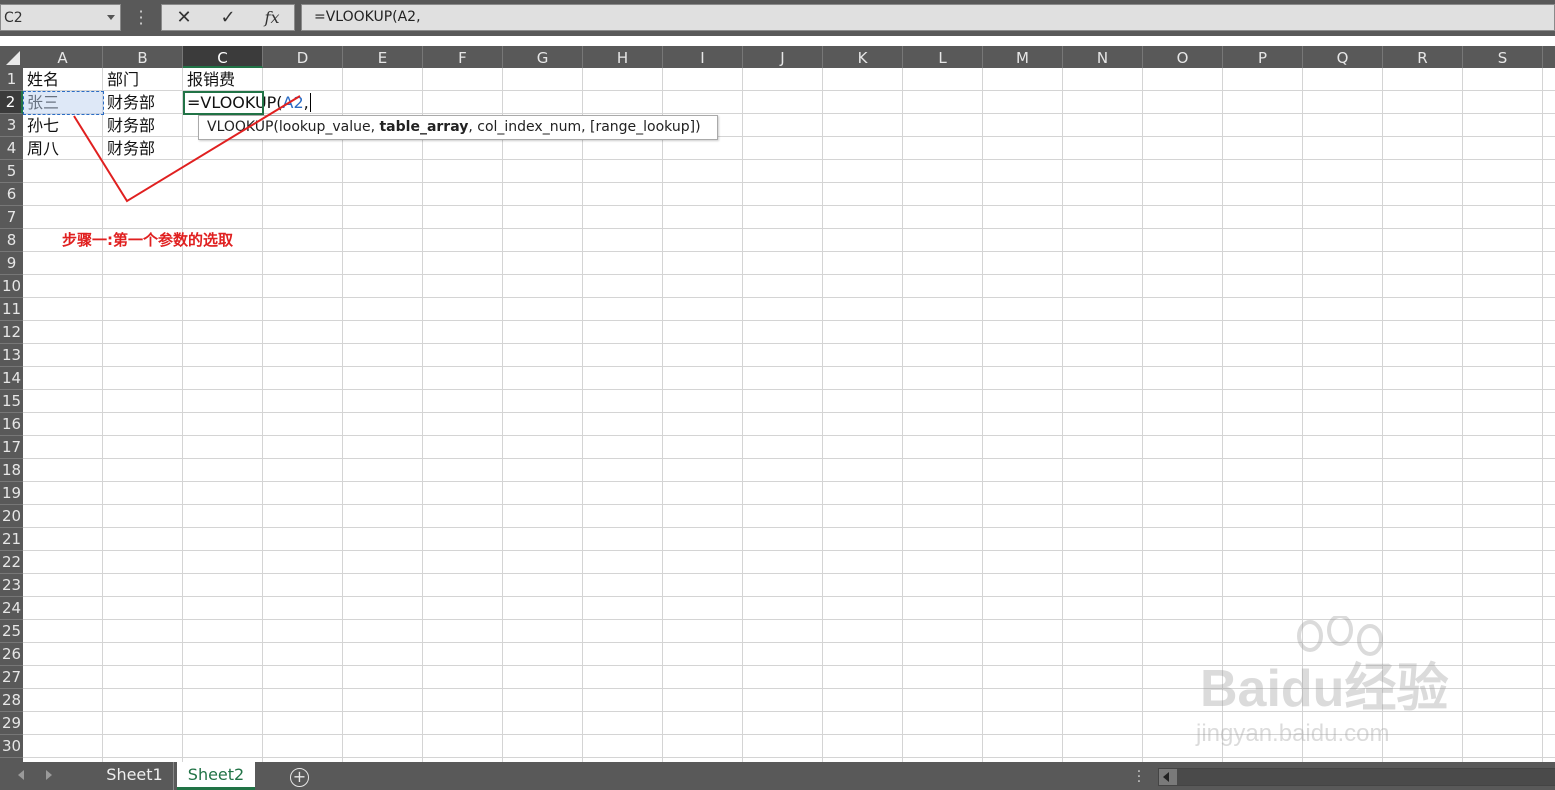 The image size is (1555, 790). I want to click on chevron-down-icon, so click(111, 17).